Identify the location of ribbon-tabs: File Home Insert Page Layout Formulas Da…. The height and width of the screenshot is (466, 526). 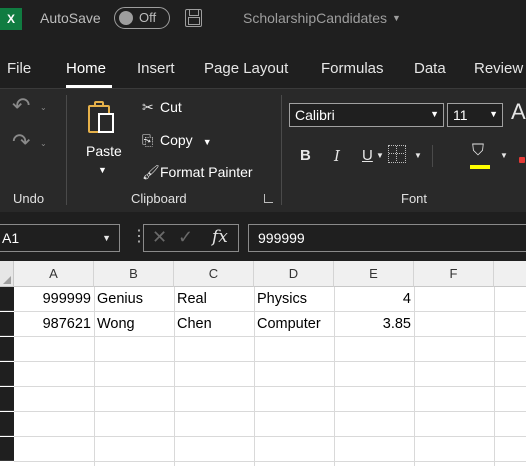
(263, 63).